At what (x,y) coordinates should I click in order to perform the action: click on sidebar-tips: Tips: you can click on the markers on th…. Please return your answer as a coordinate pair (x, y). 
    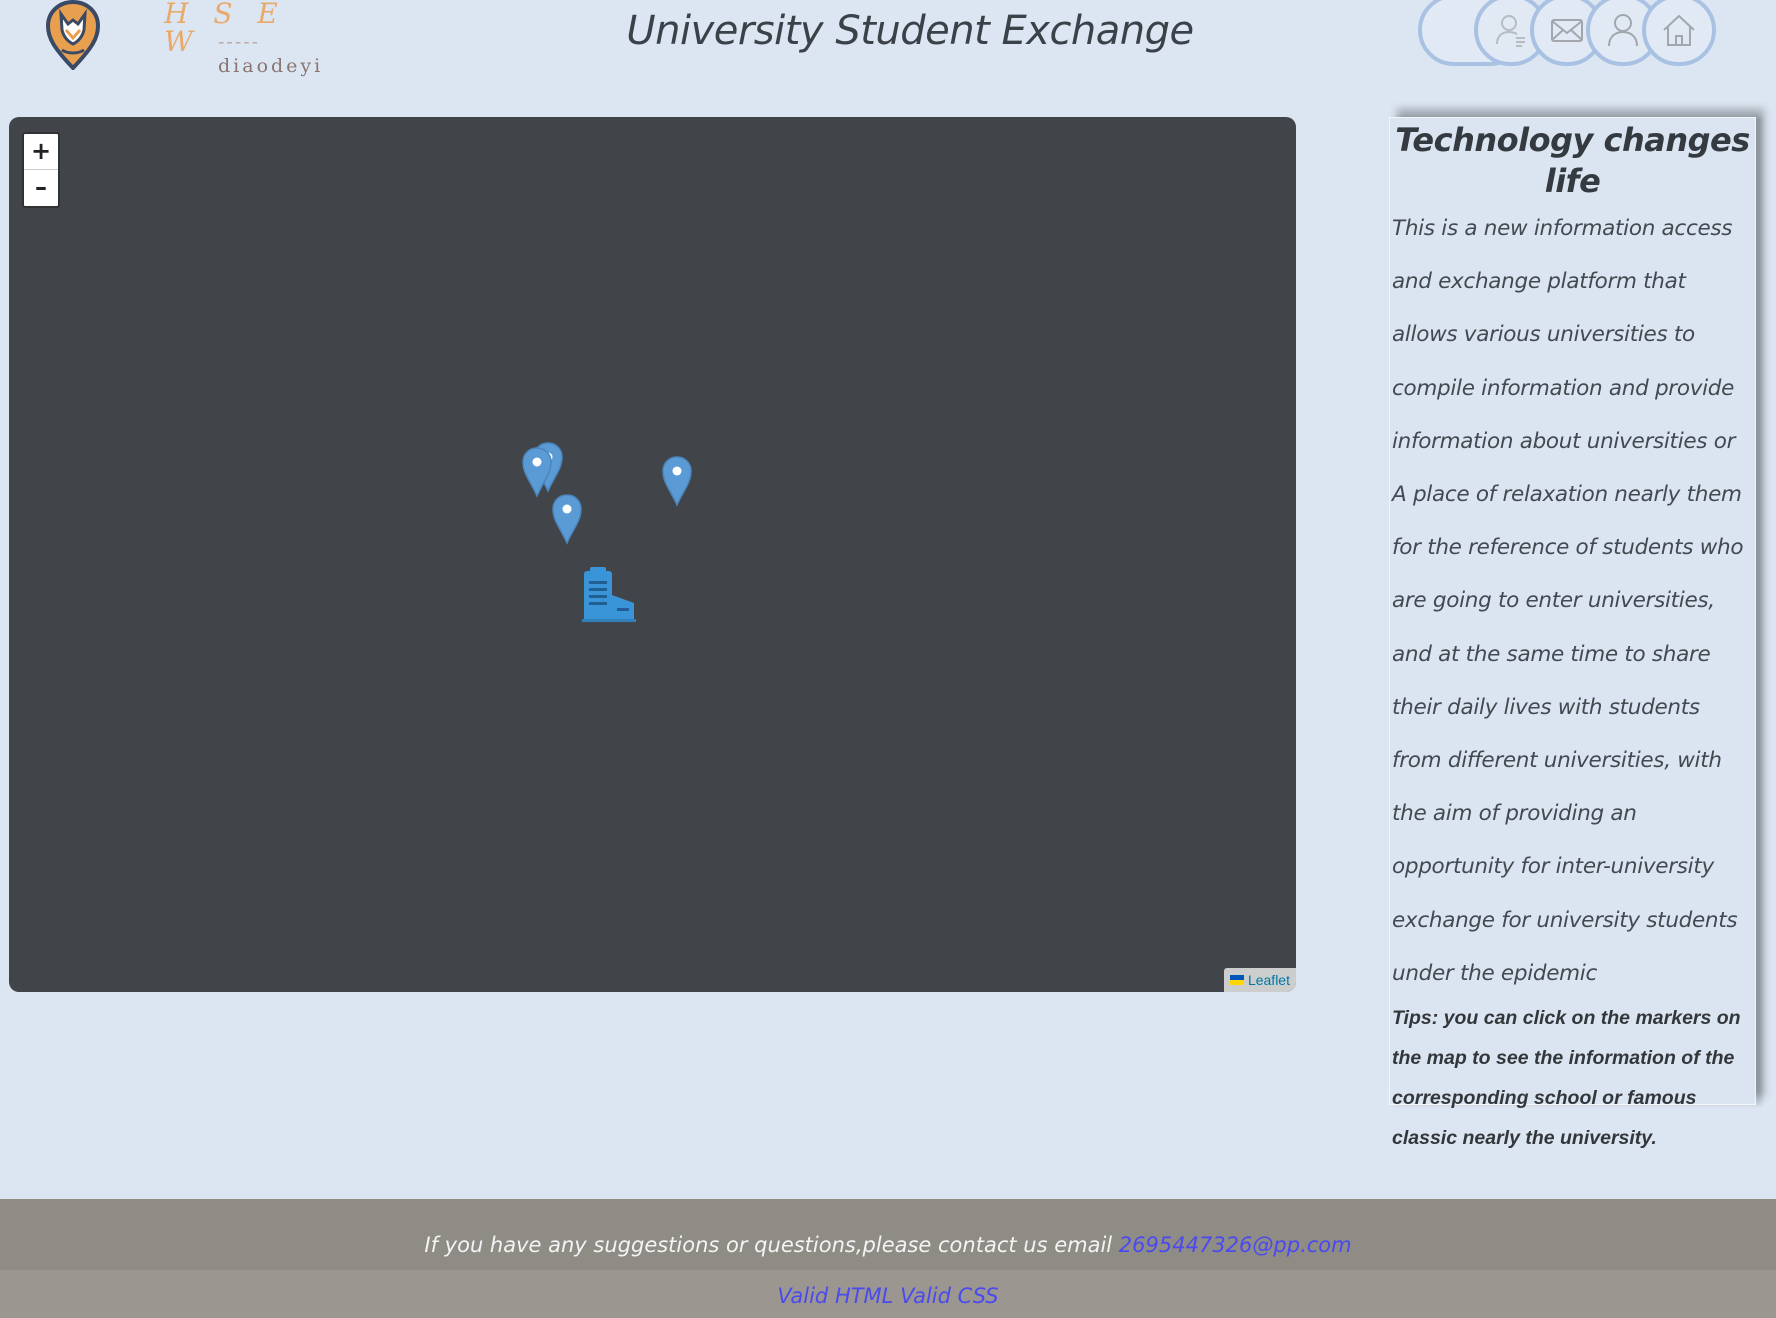
    Looking at the image, I should click on (1566, 1078).